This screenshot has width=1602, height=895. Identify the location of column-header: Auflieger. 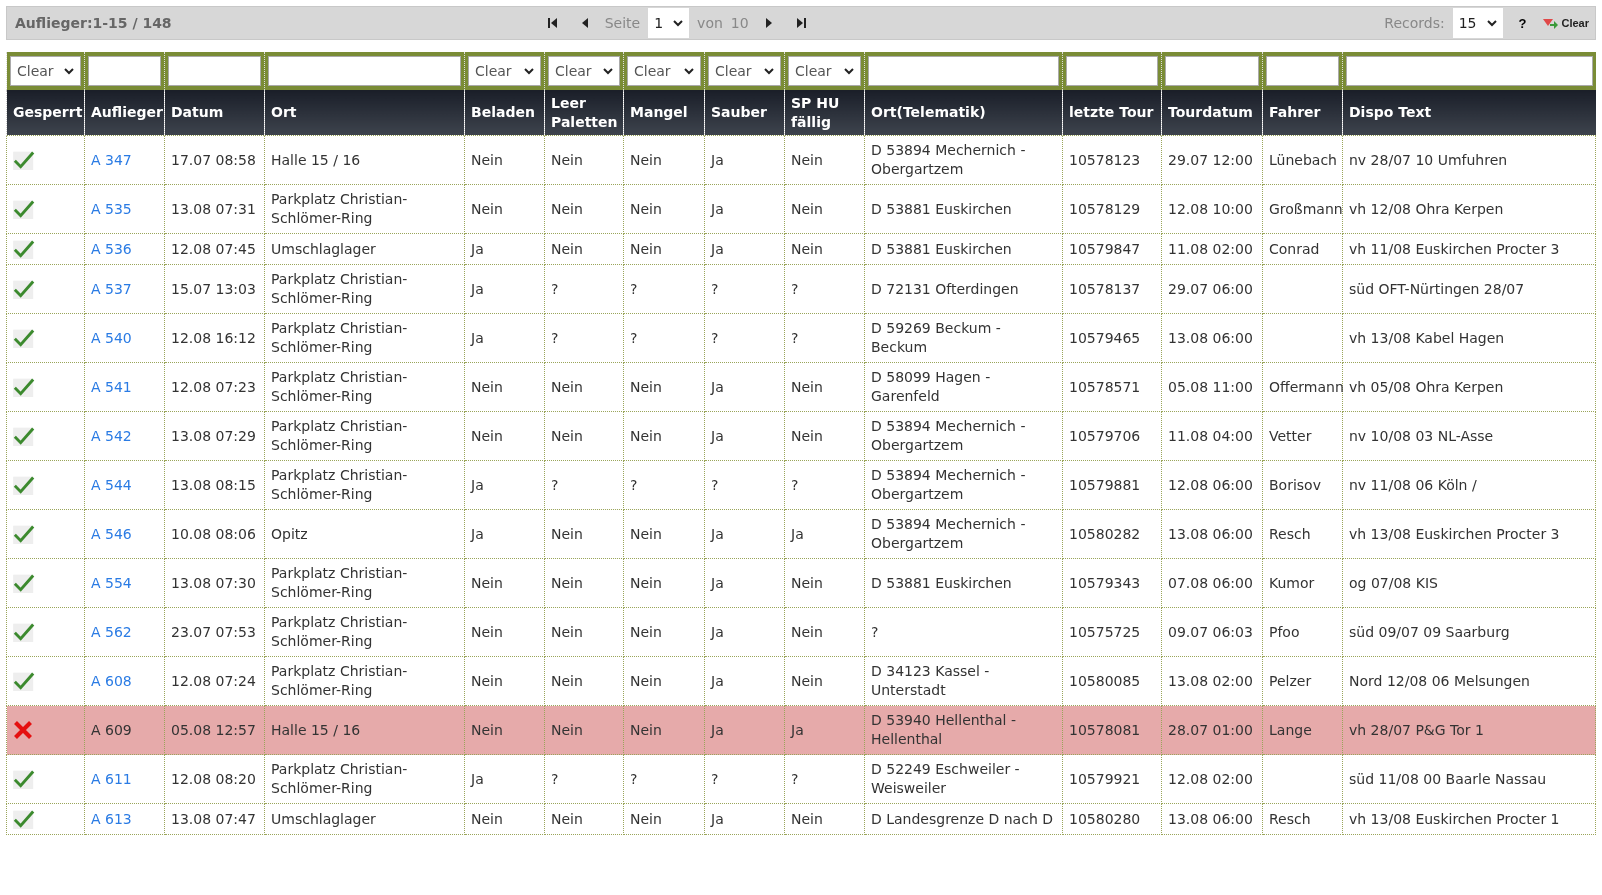
(124, 113).